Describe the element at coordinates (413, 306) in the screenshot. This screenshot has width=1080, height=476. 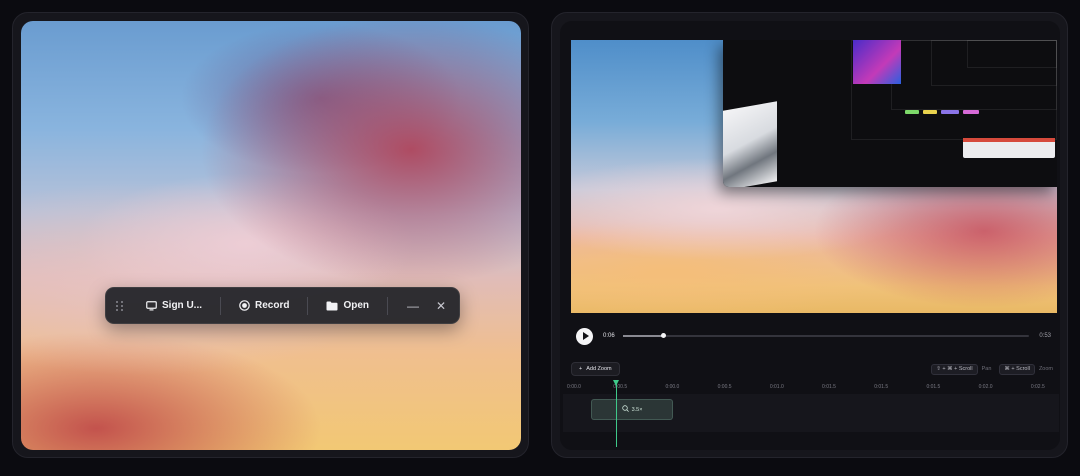
I see `minimize-icon: —` at that location.